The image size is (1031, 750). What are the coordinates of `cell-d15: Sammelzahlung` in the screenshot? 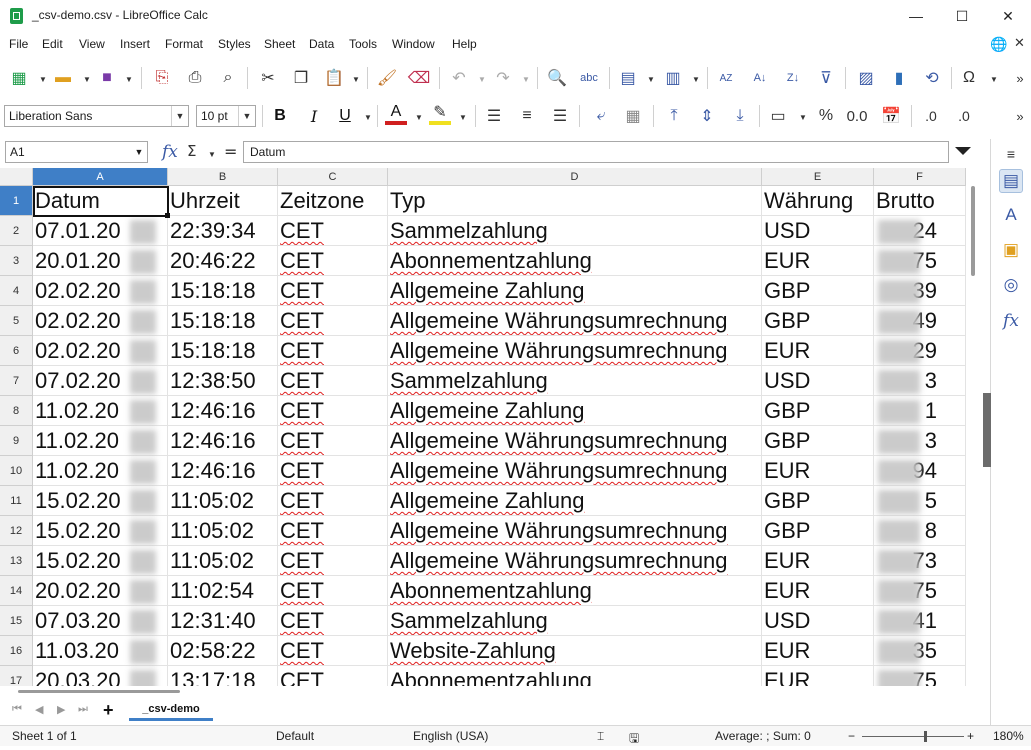 It's located at (575, 621).